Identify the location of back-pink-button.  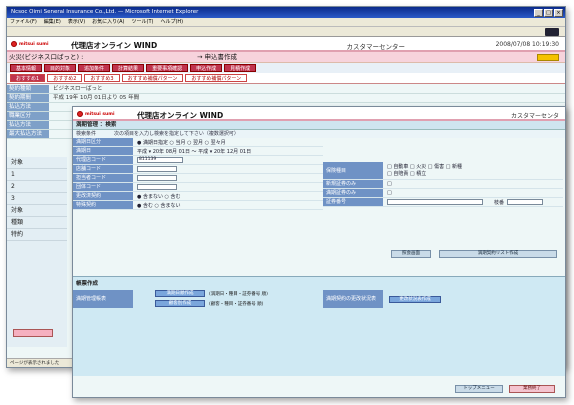
(33, 333).